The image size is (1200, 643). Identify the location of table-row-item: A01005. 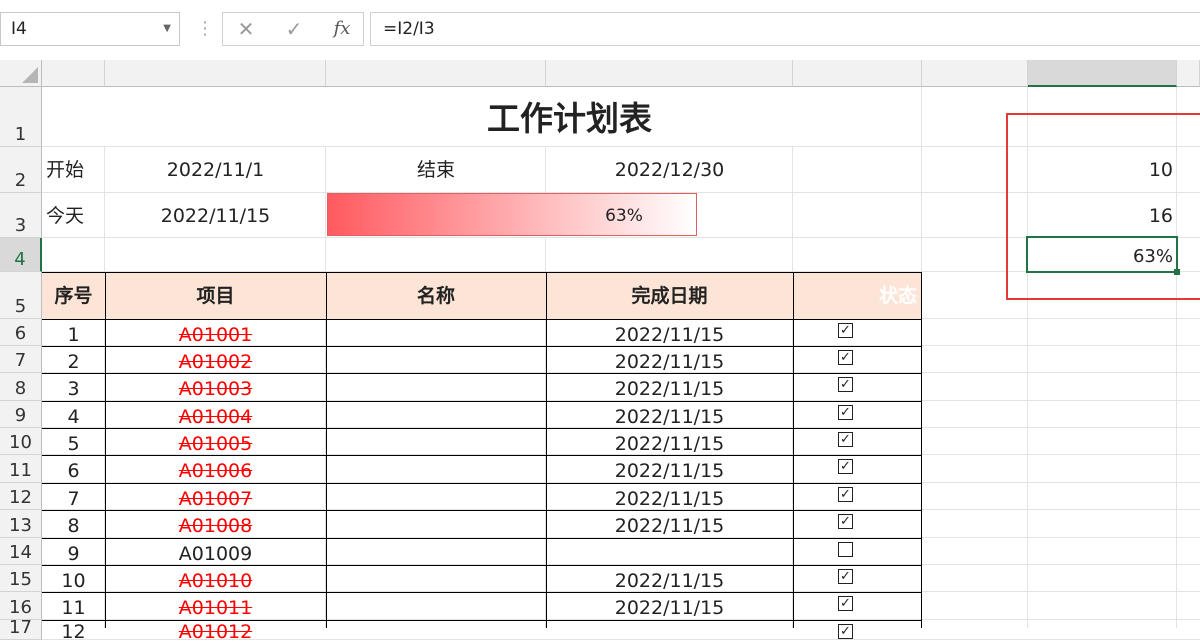
(215, 444).